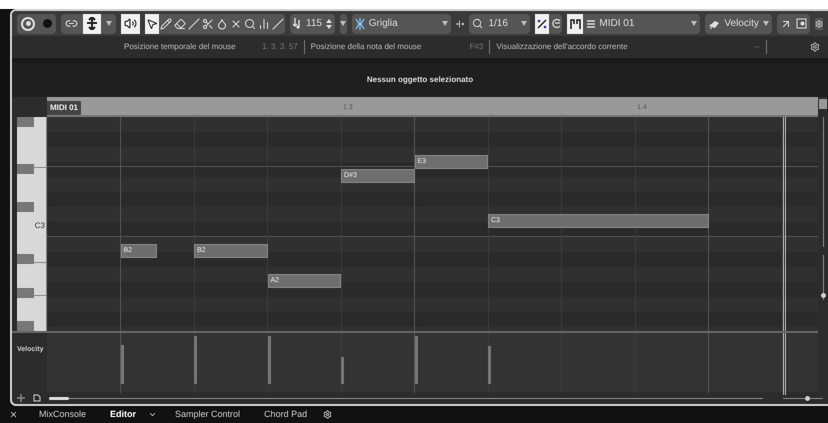 The width and height of the screenshot is (828, 423). What do you see at coordinates (823, 182) in the screenshot?
I see `vertical-scrollbar` at bounding box center [823, 182].